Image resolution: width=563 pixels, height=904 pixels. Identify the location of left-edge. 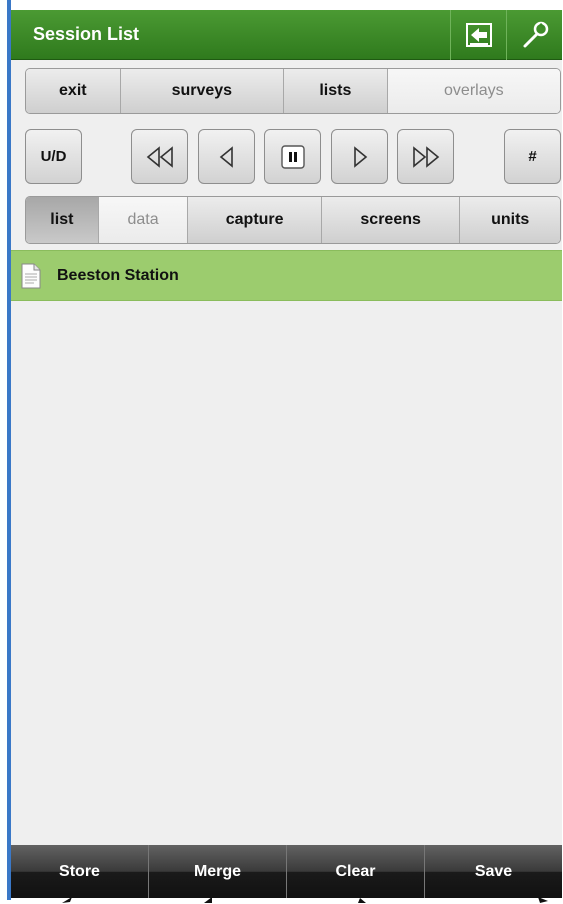
(5, 452).